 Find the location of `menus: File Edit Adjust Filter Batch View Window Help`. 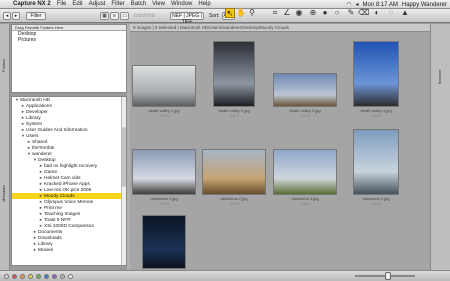

menus: File Edit Adjust Filter Batch View Window Help is located at coordinates (134, 4).